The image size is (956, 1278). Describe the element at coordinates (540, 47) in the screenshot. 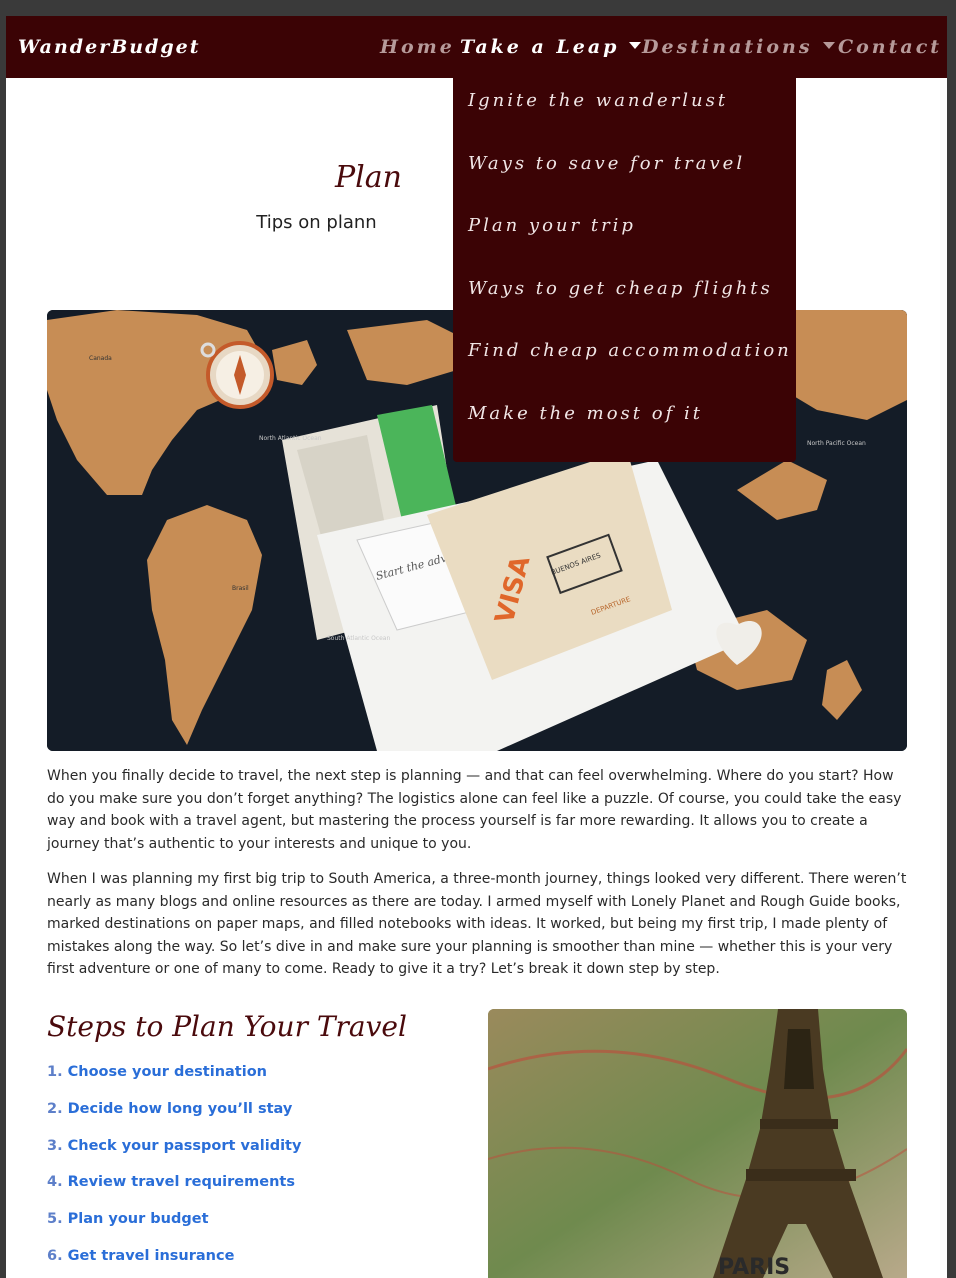

I see `nav-take-a-leap-label: Take a Leap` at that location.